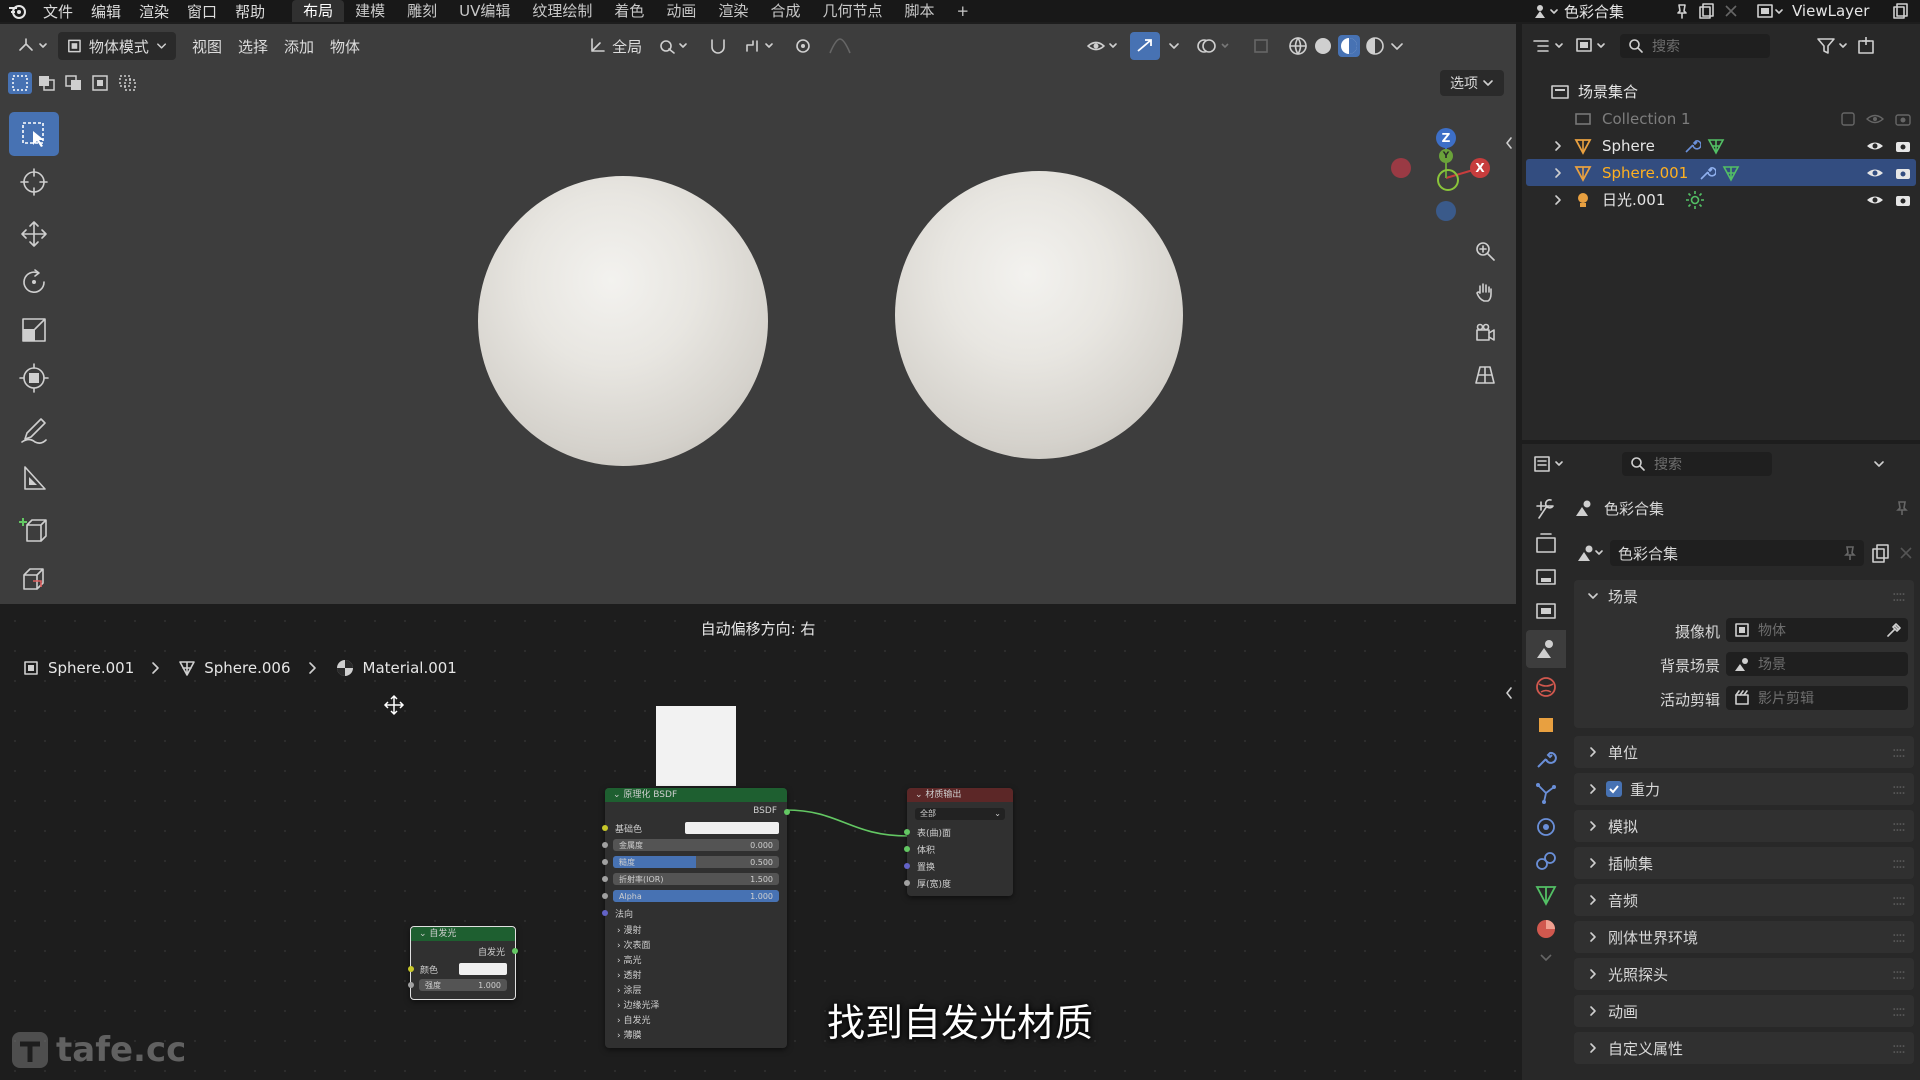  Describe the element at coordinates (1744, 1011) in the screenshot. I see `panel-animation: 动画 ::::` at that location.